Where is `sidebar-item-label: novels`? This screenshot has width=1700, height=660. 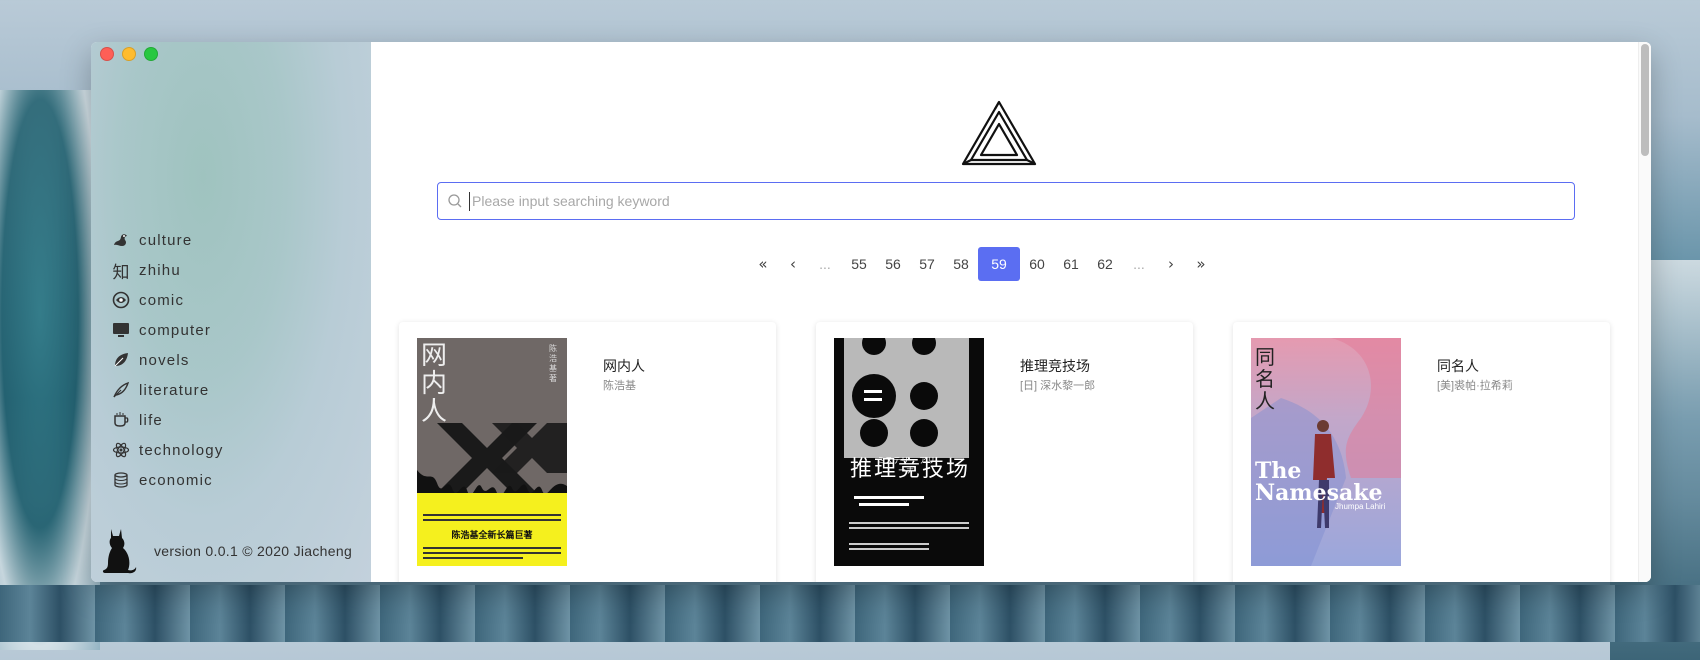
sidebar-item-label: novels is located at coordinates (164, 360).